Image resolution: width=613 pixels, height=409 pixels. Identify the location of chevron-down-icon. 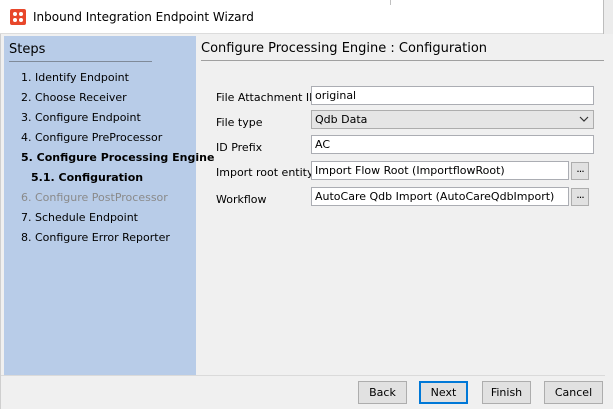
(584, 119).